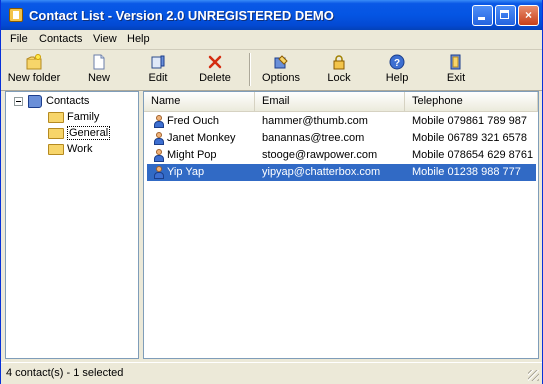 This screenshot has width=543, height=384. Describe the element at coordinates (313, 138) in the screenshot. I see `contact-email: banannas@tree.com` at that location.